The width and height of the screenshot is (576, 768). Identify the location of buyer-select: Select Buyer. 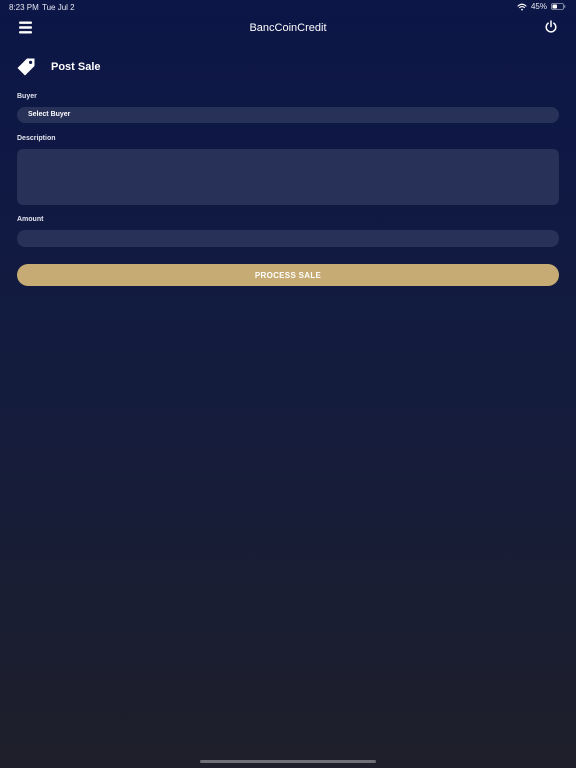
(288, 115).